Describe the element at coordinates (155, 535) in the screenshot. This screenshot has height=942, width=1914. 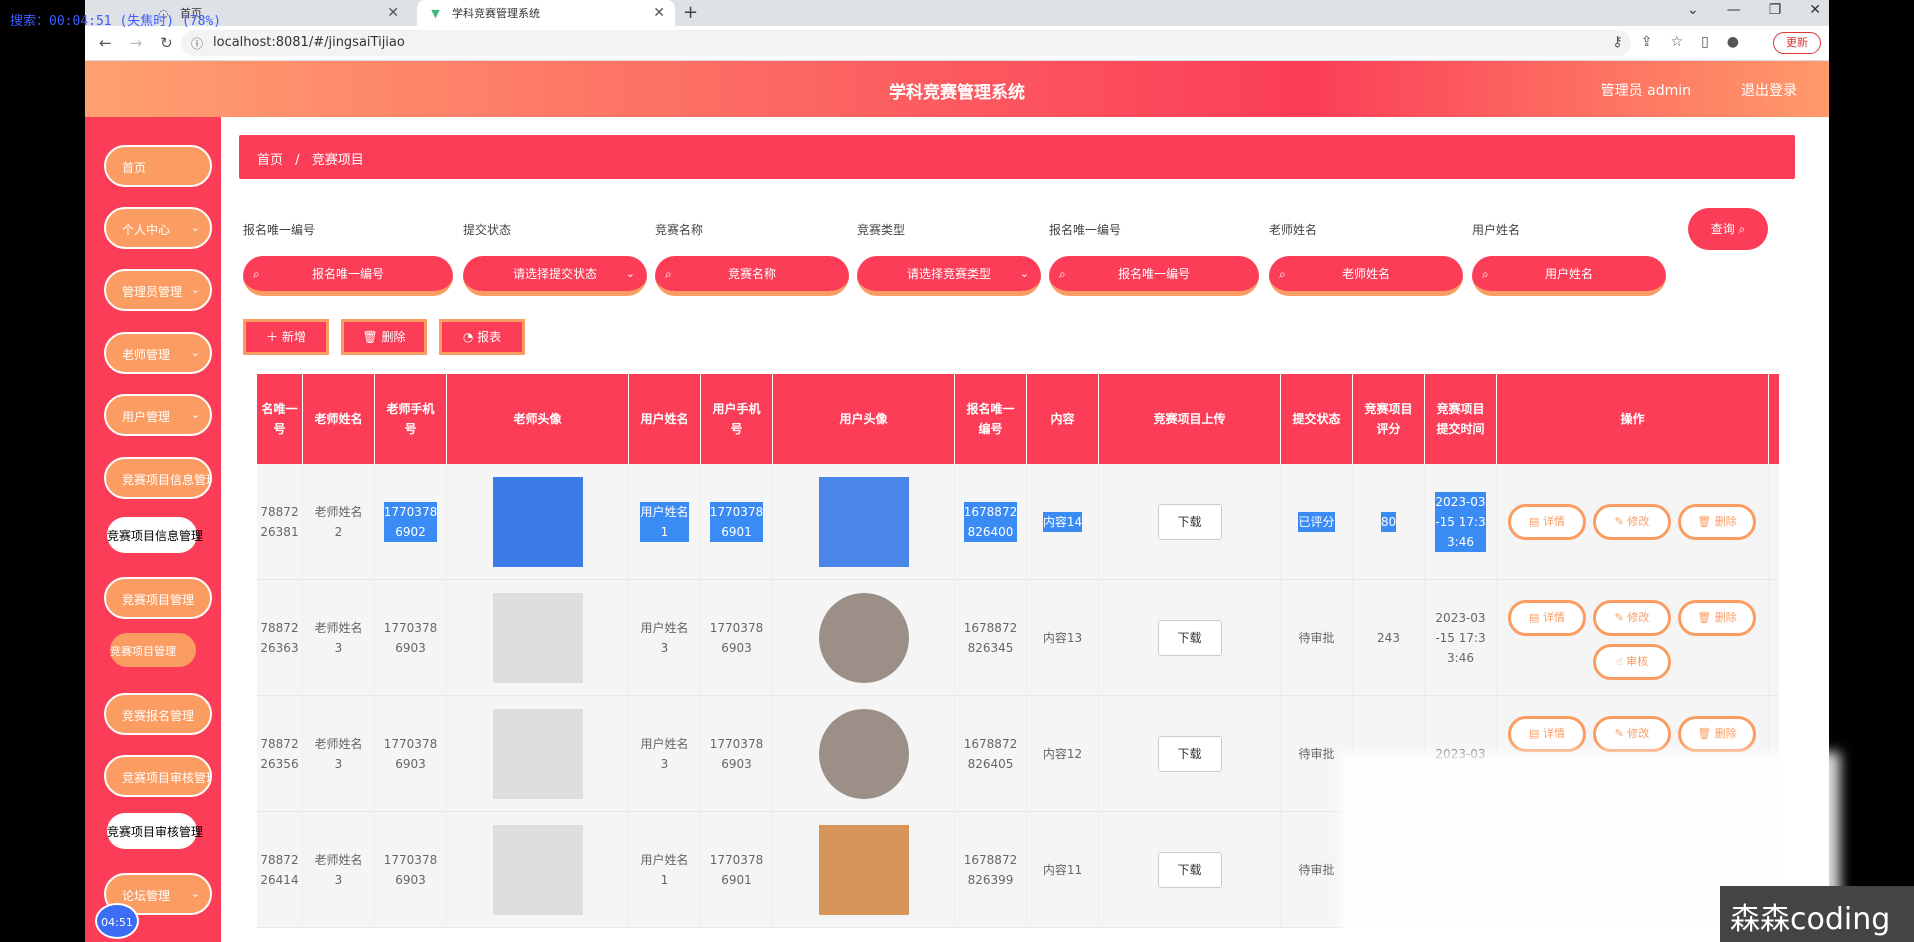
I see `sidebar-sub-contest-info: 竞赛项目信息管理` at that location.